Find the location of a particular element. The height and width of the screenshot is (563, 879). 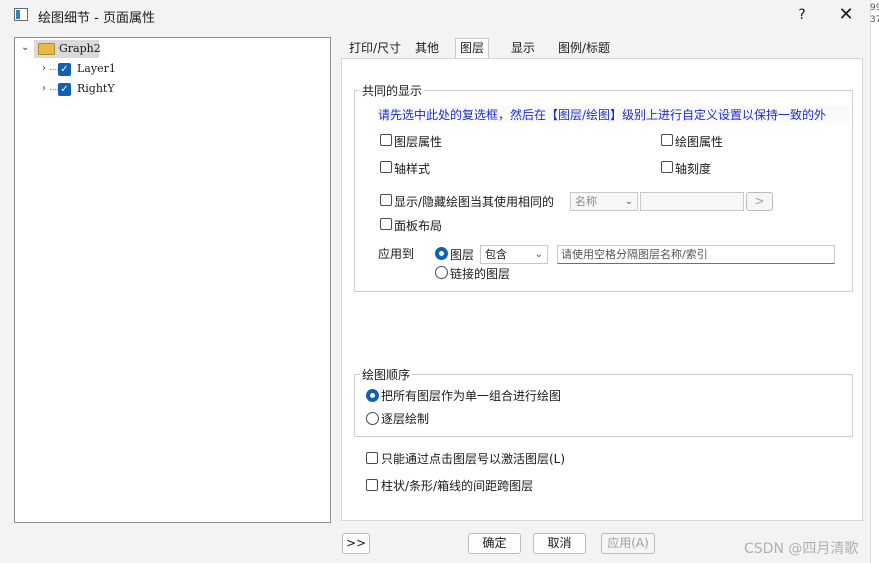

bar-spacing-label: 柱状/条形/箱线的间距跨图层 is located at coordinates (457, 486).